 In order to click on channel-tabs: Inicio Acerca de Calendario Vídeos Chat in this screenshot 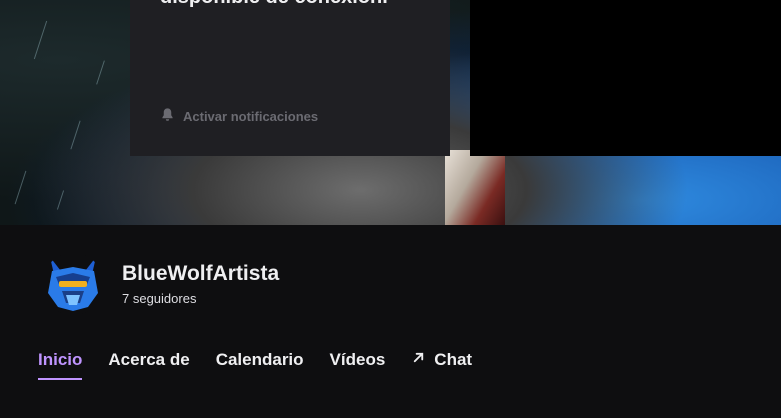, I will do `click(255, 365)`.